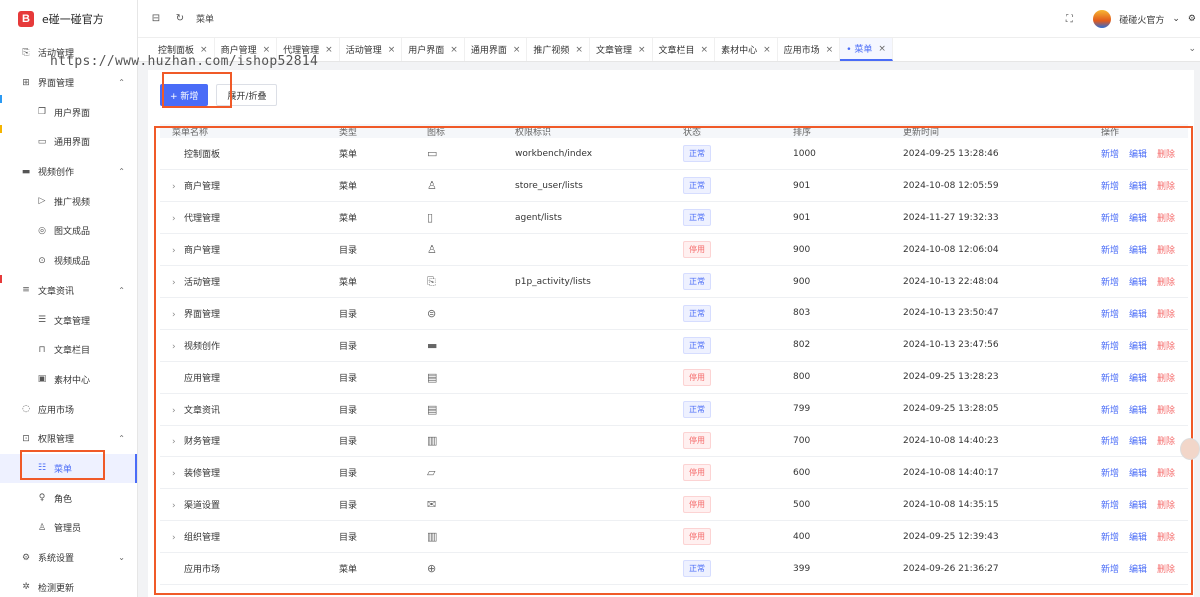 The width and height of the screenshot is (1200, 597). I want to click on sidebar-item: ▣ 素材中心, so click(68, 380).